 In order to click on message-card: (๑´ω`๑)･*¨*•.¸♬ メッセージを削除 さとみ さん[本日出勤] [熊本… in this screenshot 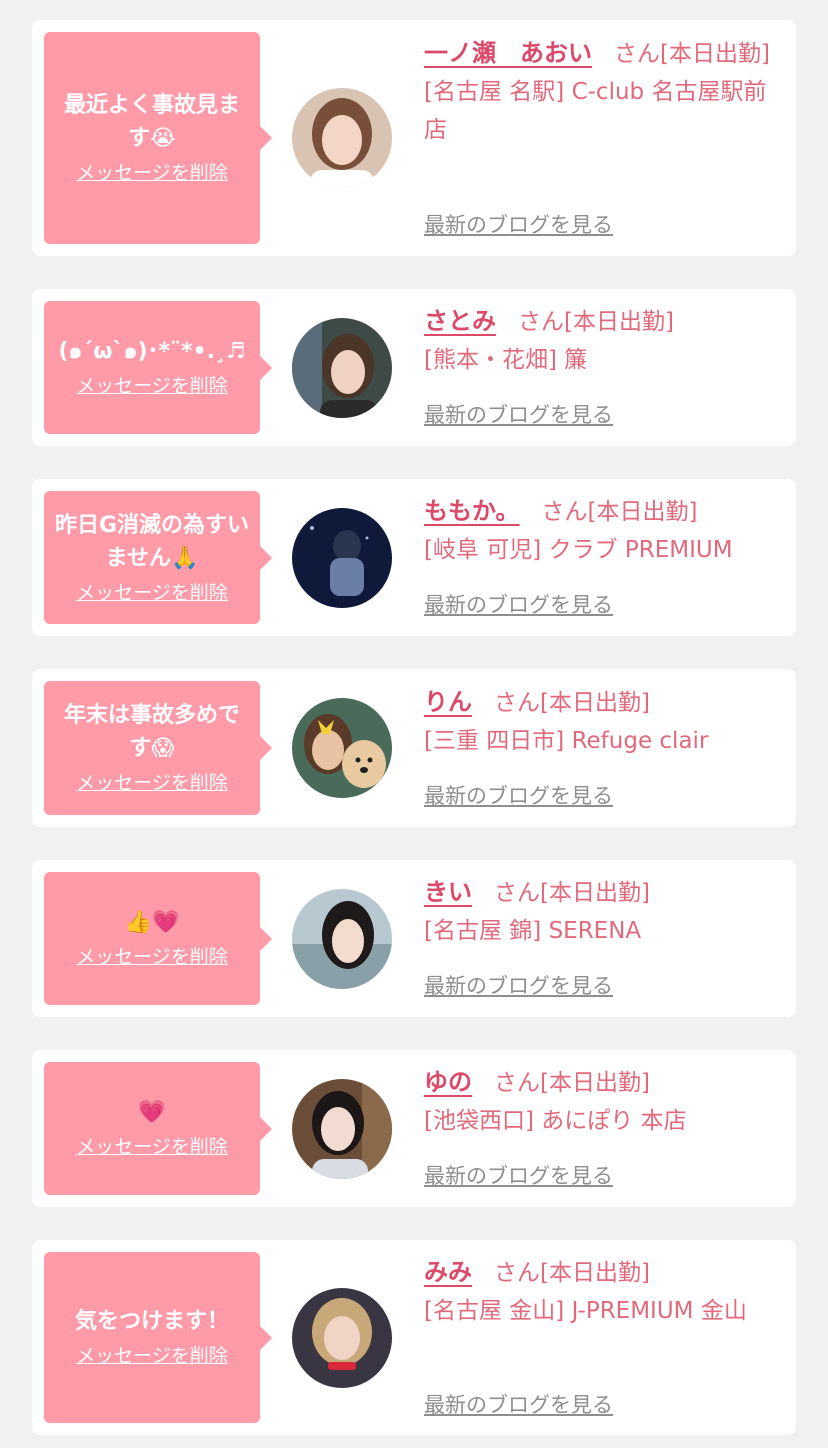, I will do `click(414, 367)`.